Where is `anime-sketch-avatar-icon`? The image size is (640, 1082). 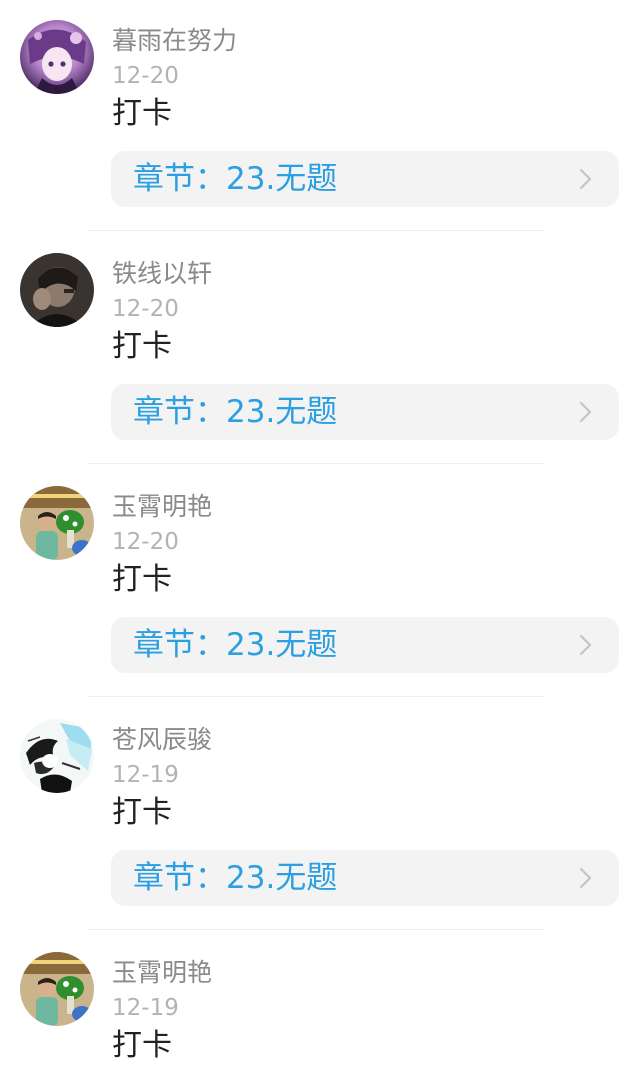 anime-sketch-avatar-icon is located at coordinates (57, 756).